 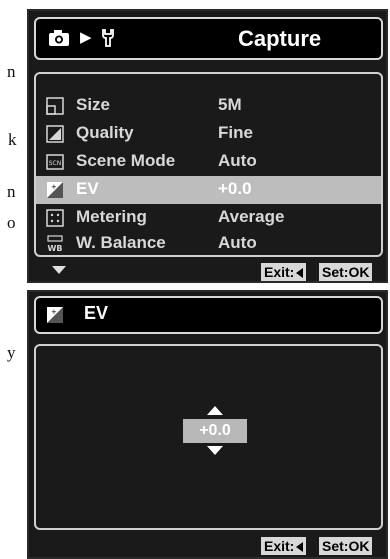 What do you see at coordinates (121, 242) in the screenshot?
I see `menu-item-label: W. Balance` at bounding box center [121, 242].